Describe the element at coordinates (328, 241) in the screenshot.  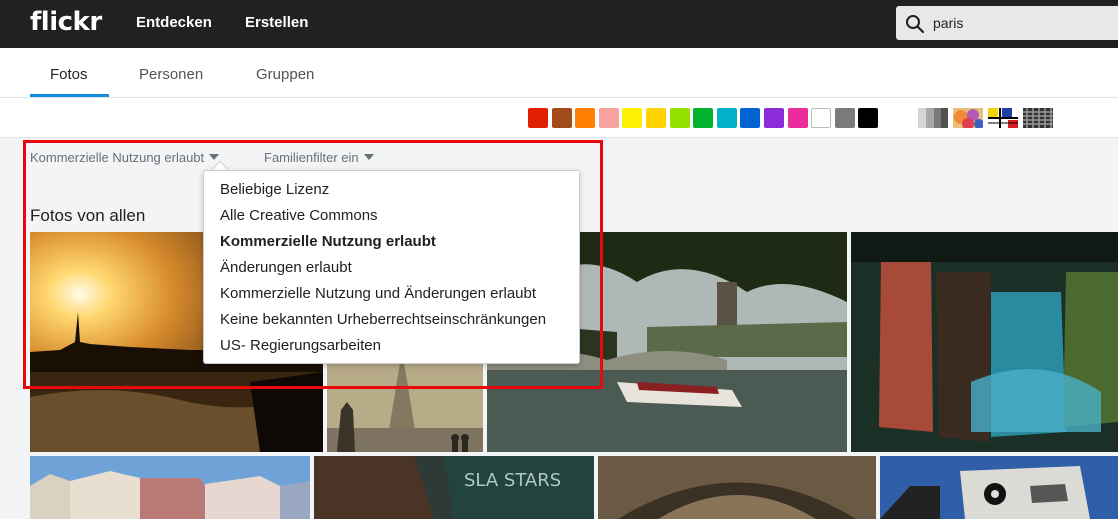
I see `menu-item-commercial-use: Kommerzielle Nutzung erlaubt` at that location.